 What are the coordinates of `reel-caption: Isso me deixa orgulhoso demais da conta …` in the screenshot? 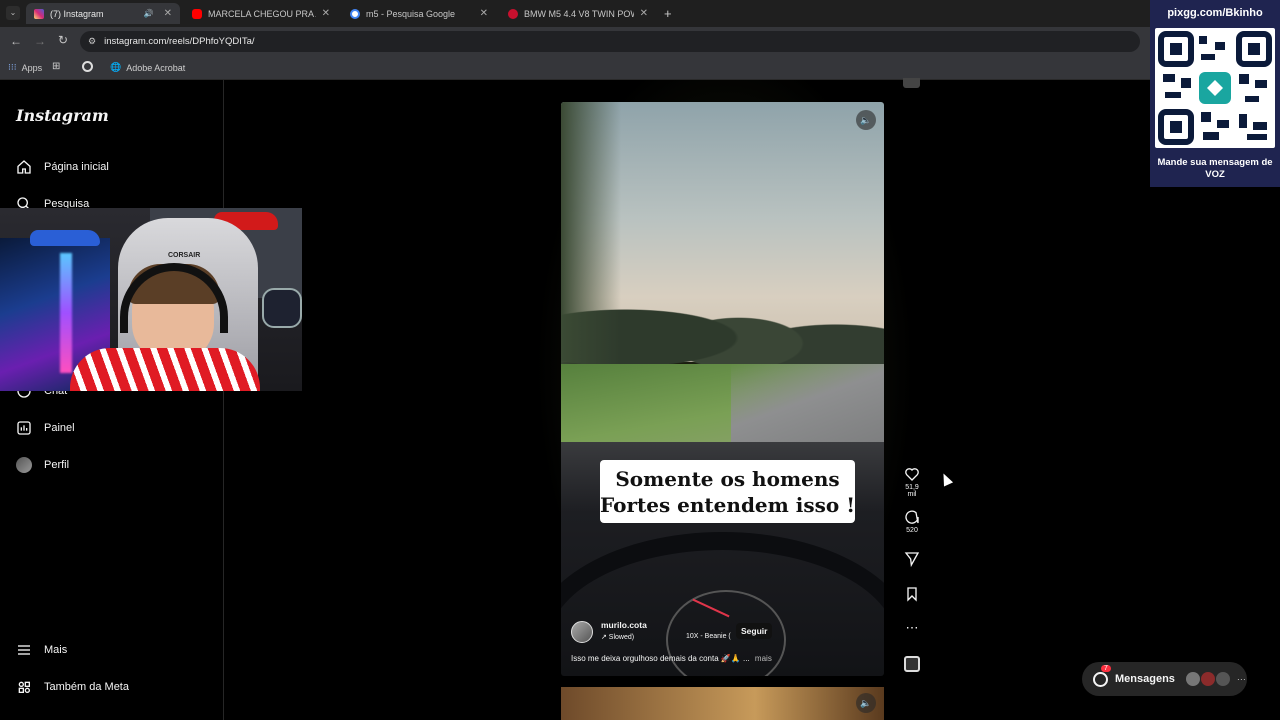 It's located at (671, 658).